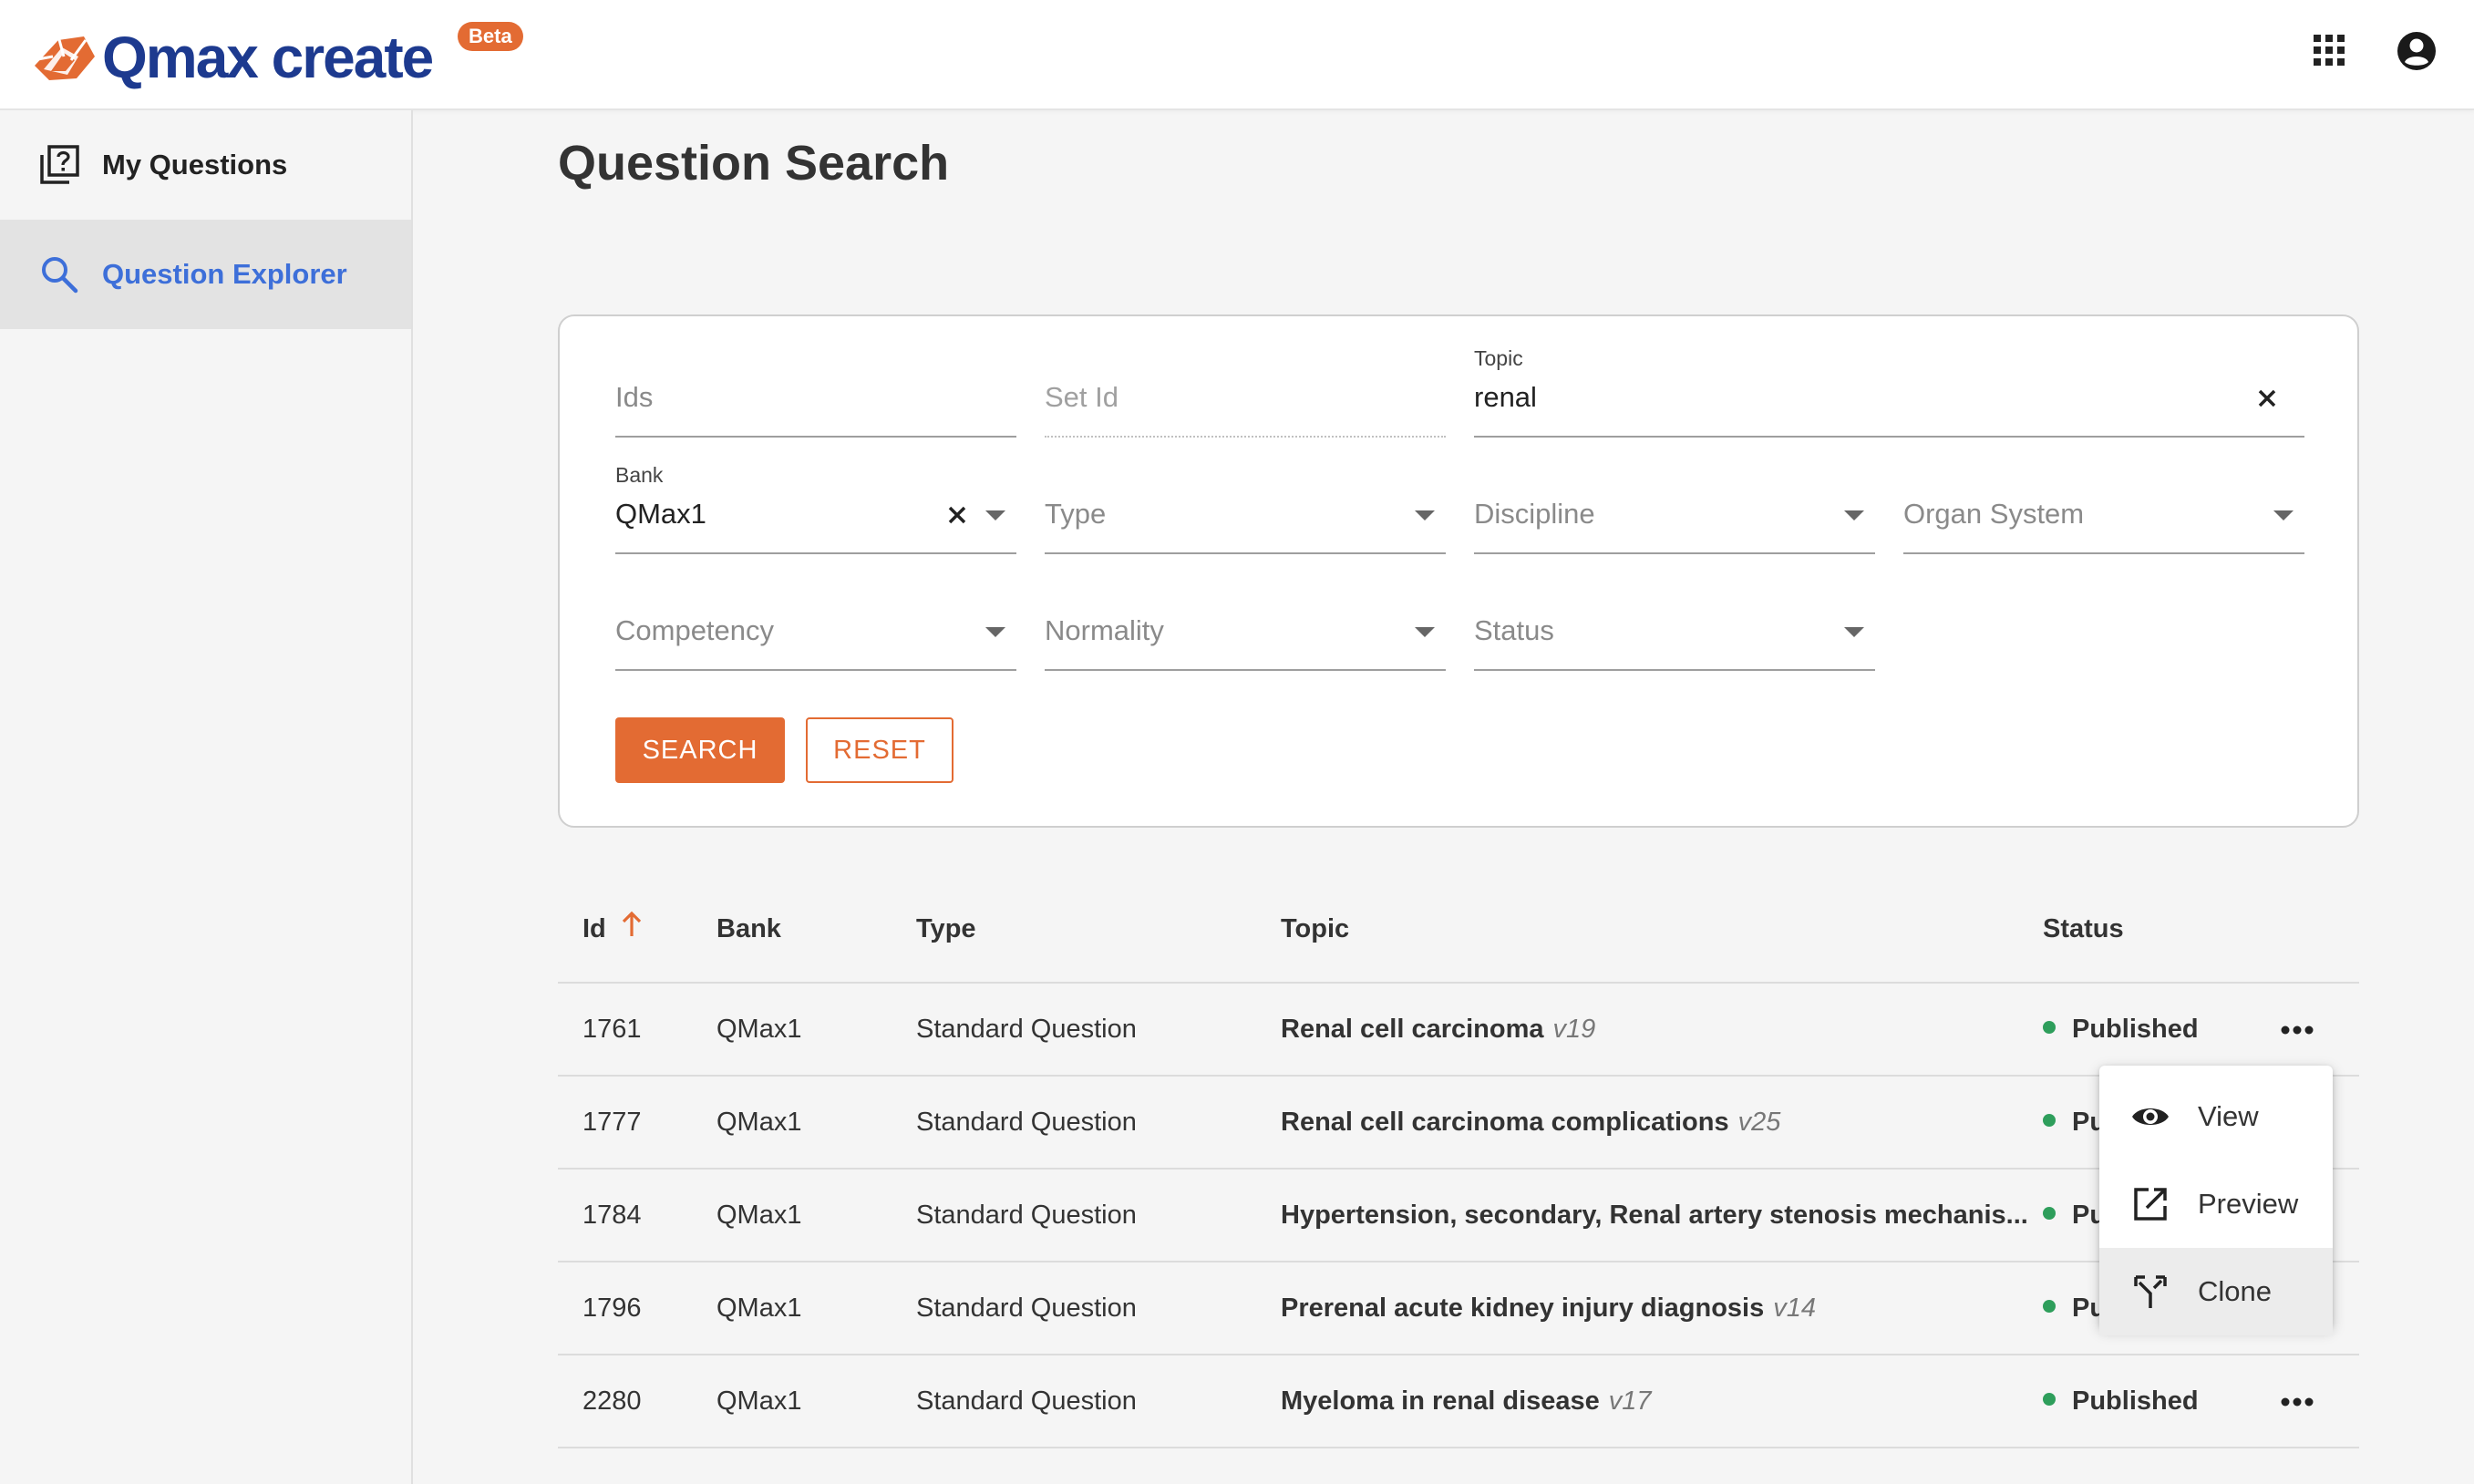  Describe the element at coordinates (60, 275) in the screenshot. I see `search-icon` at that location.